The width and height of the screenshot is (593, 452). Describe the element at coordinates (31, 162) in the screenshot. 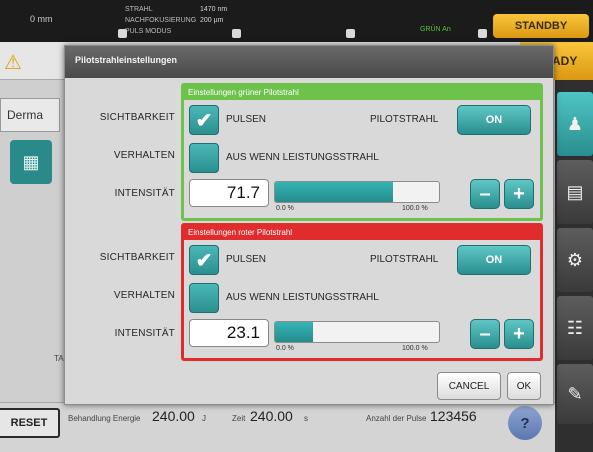

I see `treatment-icon: ▦` at that location.